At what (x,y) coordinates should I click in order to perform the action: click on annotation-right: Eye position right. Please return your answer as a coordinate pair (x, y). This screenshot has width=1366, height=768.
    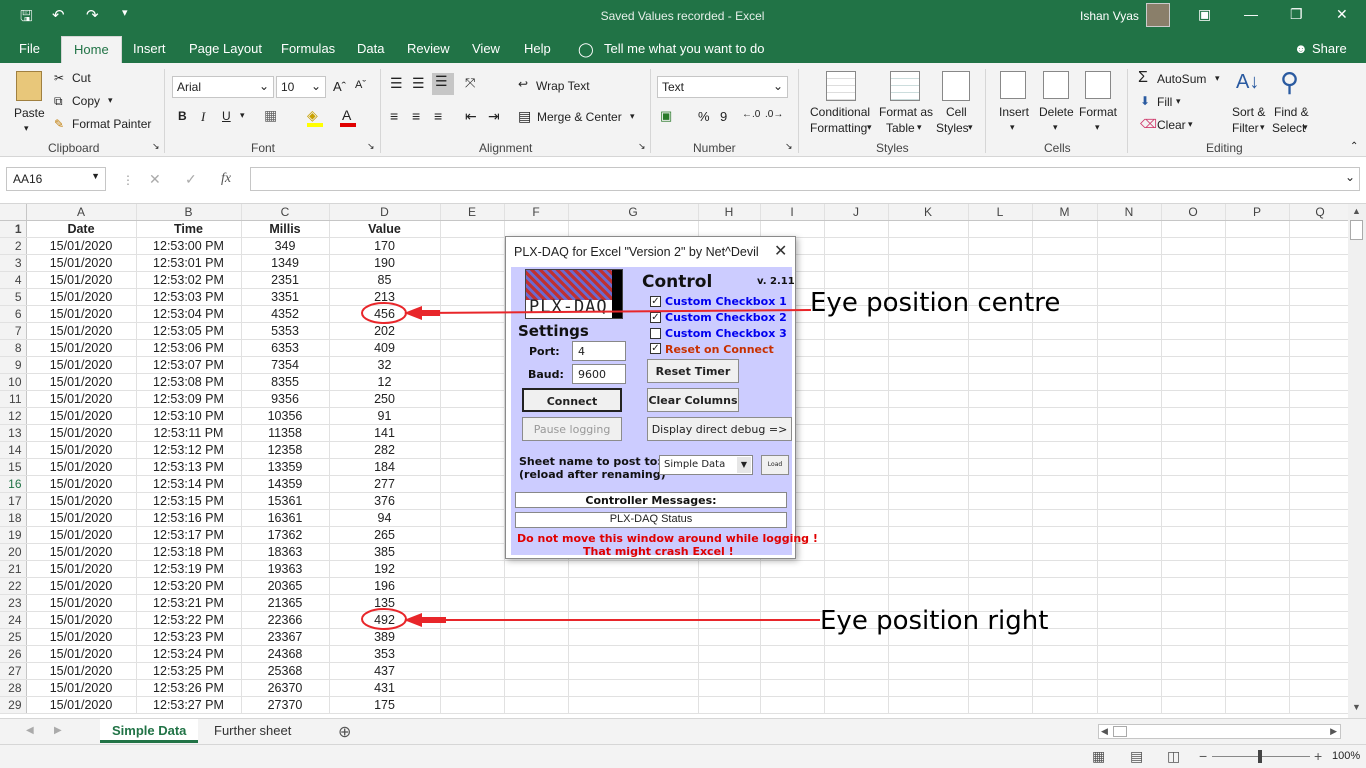
    Looking at the image, I should click on (934, 621).